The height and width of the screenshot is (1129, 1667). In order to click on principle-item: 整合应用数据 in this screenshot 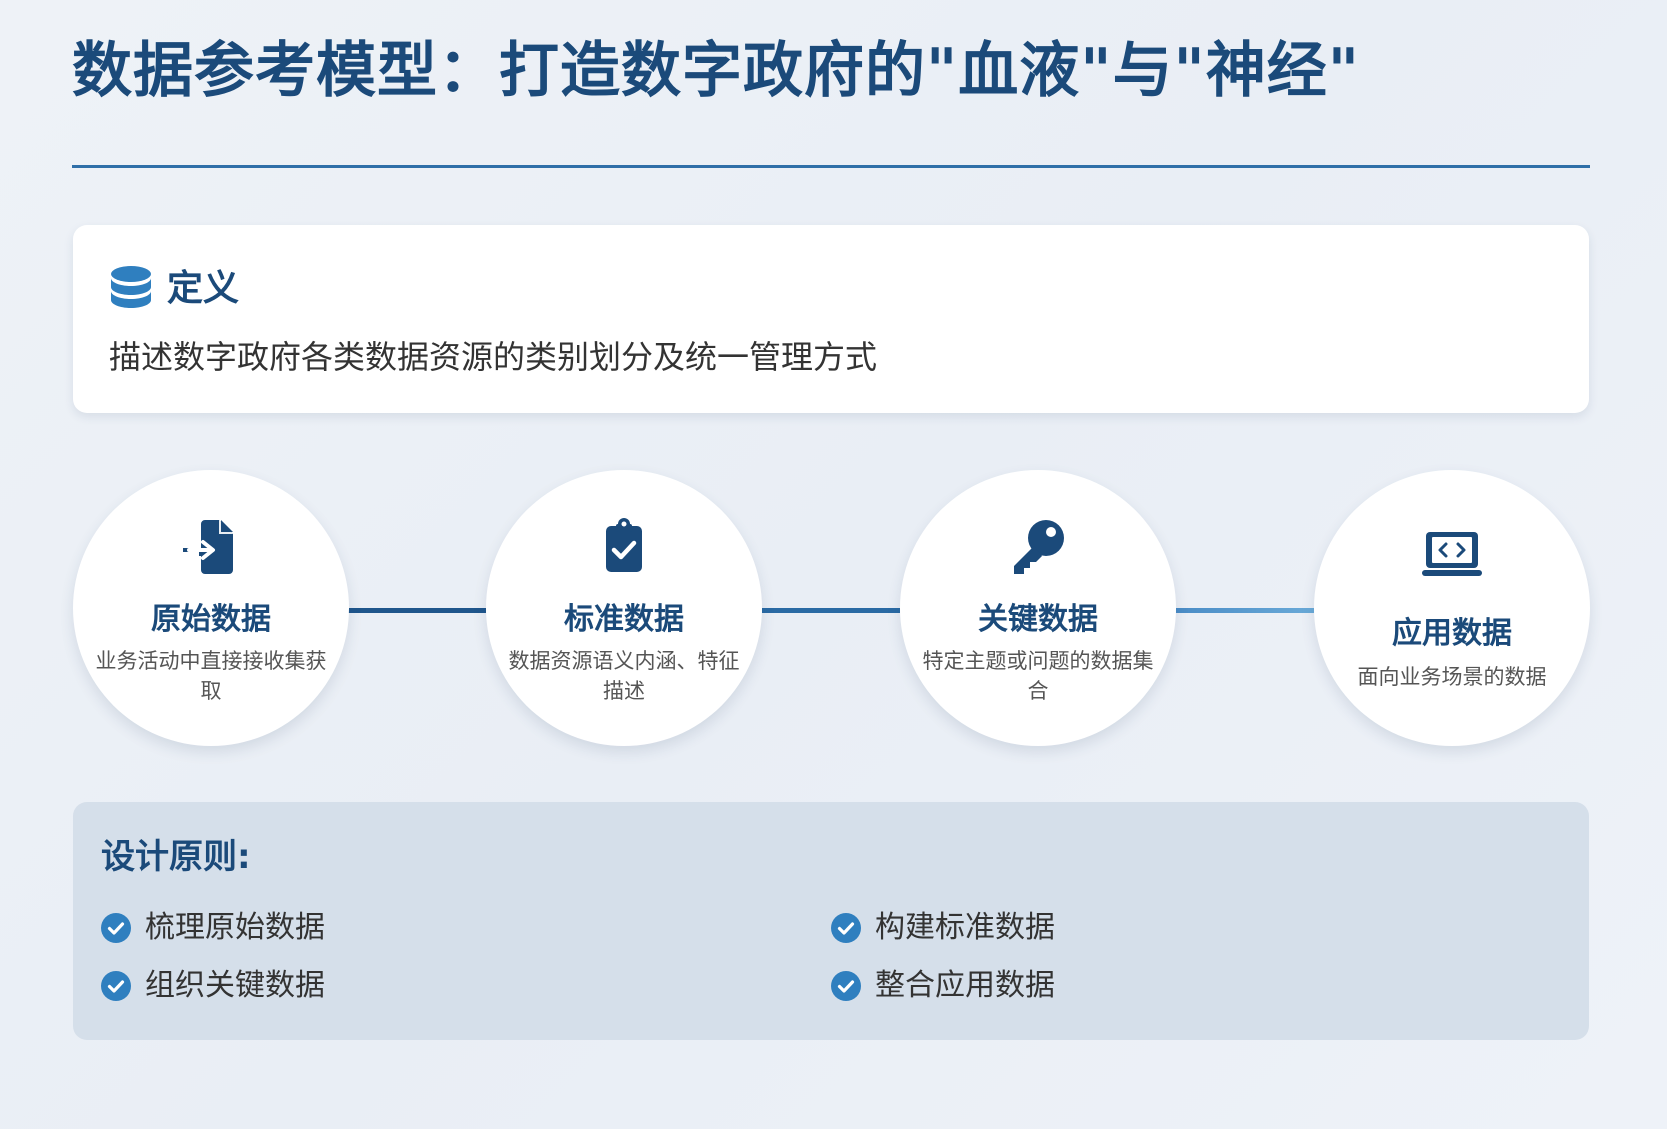, I will do `click(943, 986)`.